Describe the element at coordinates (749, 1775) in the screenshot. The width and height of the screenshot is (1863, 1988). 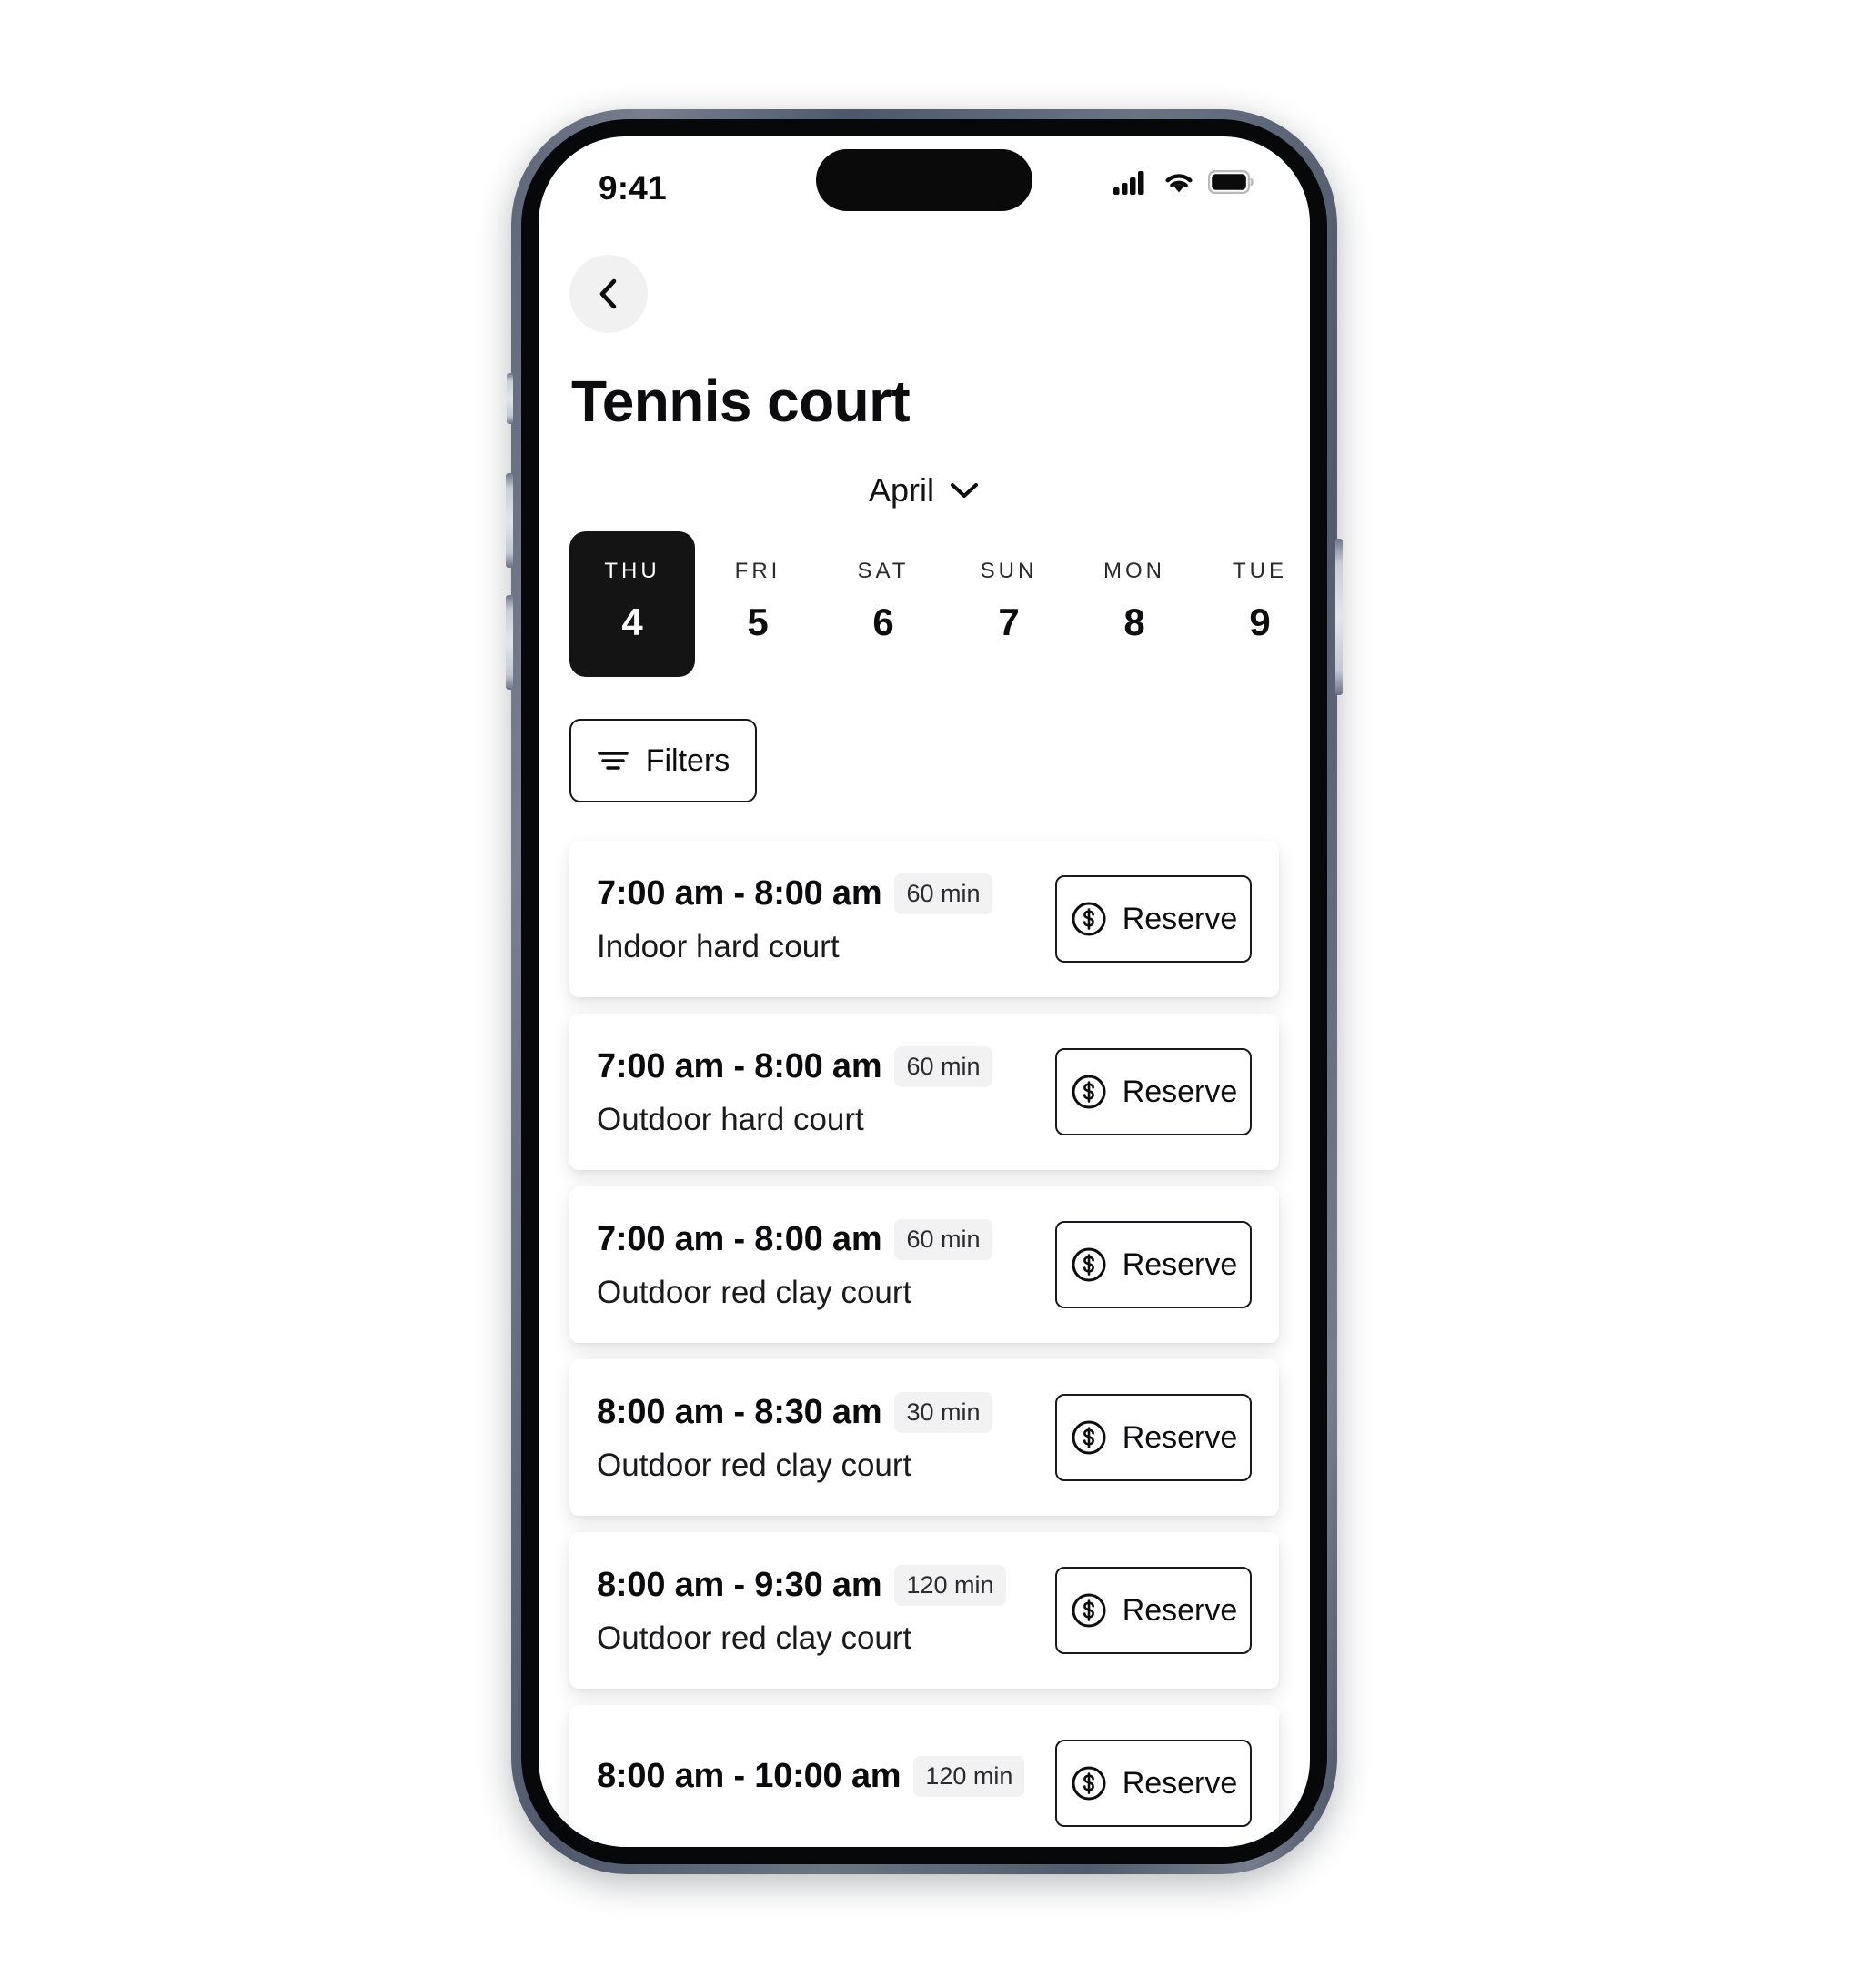
I see `slot-time: 8:00 am - 10:00 am` at that location.